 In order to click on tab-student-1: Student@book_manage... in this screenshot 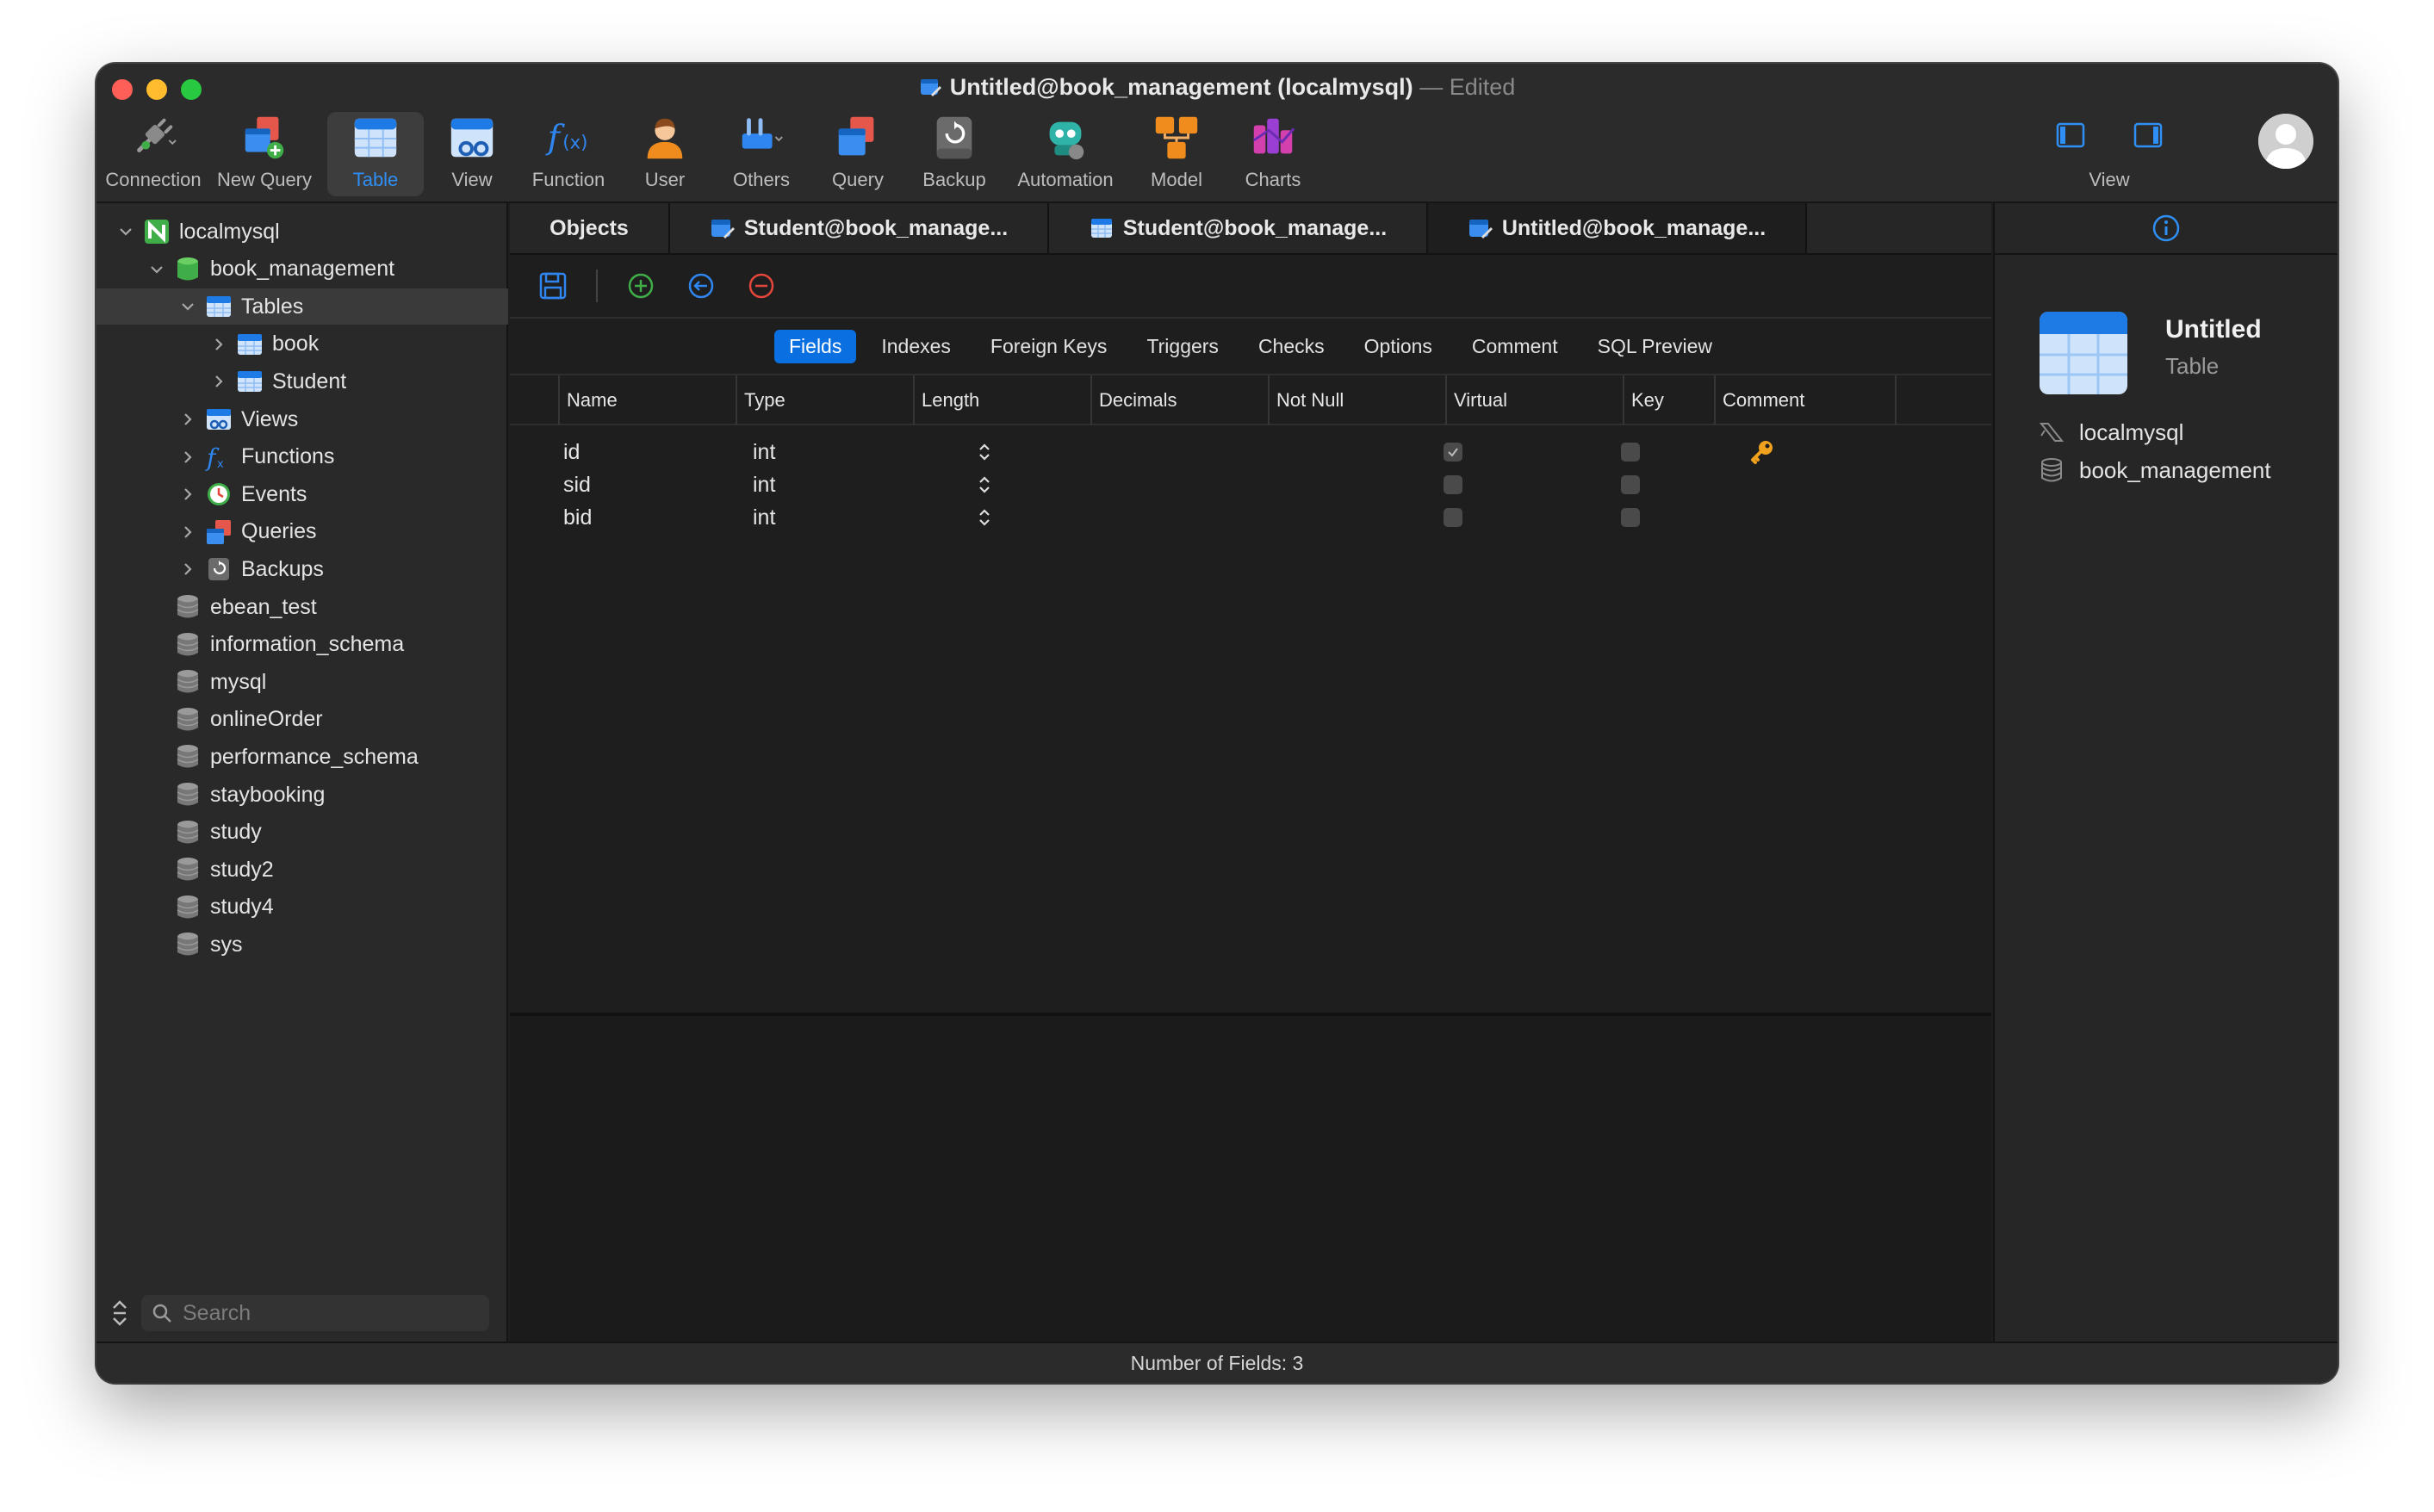, I will do `click(859, 228)`.